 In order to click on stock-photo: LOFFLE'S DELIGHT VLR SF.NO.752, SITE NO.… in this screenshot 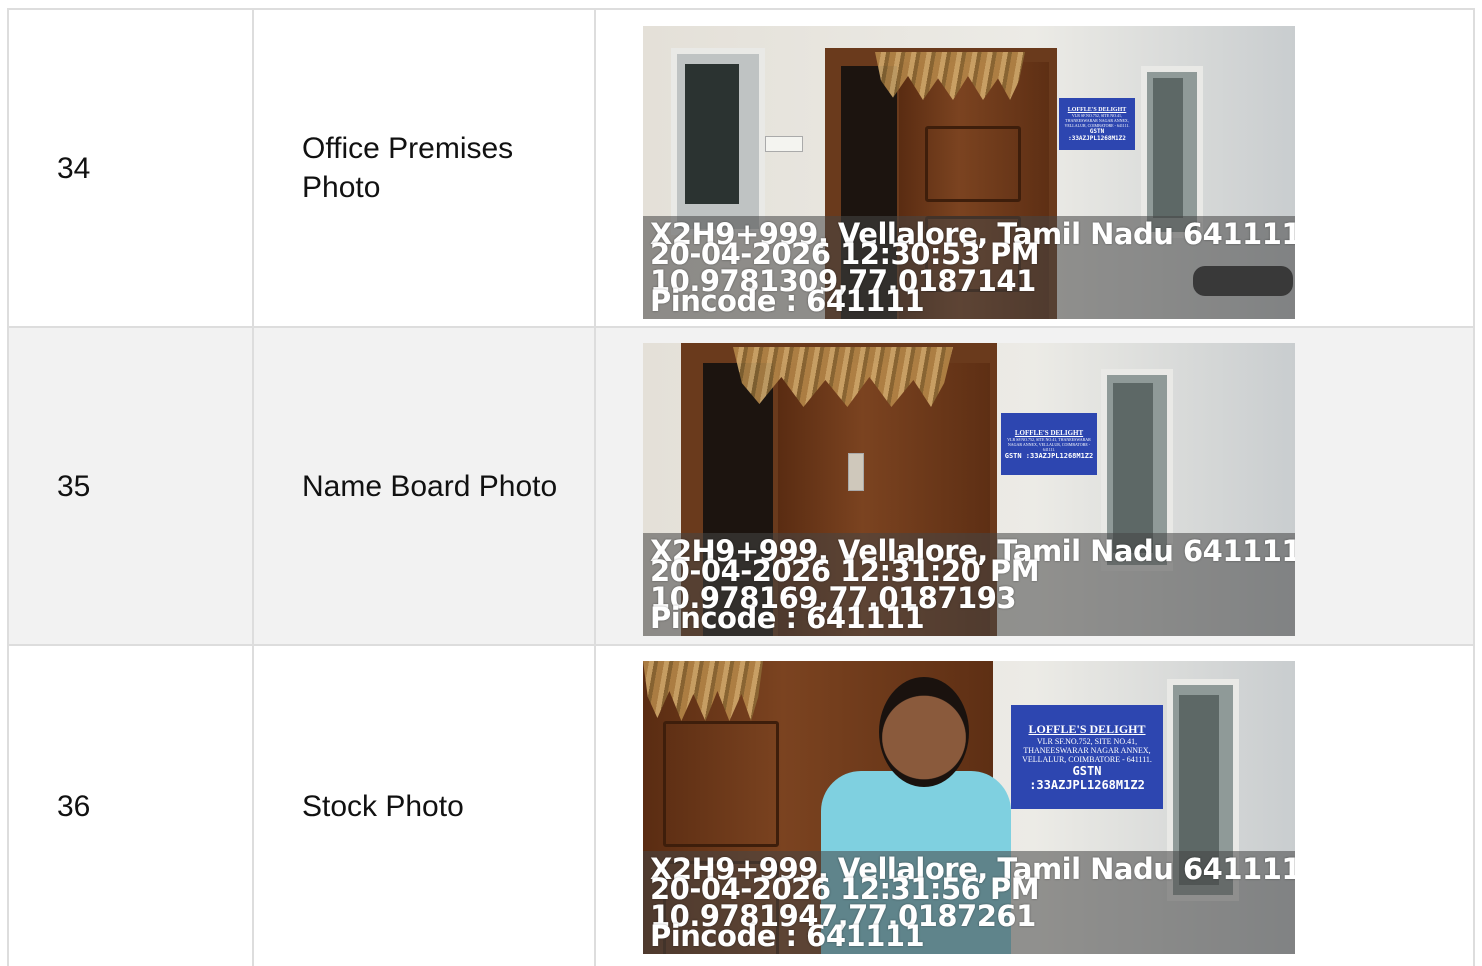, I will do `click(969, 807)`.